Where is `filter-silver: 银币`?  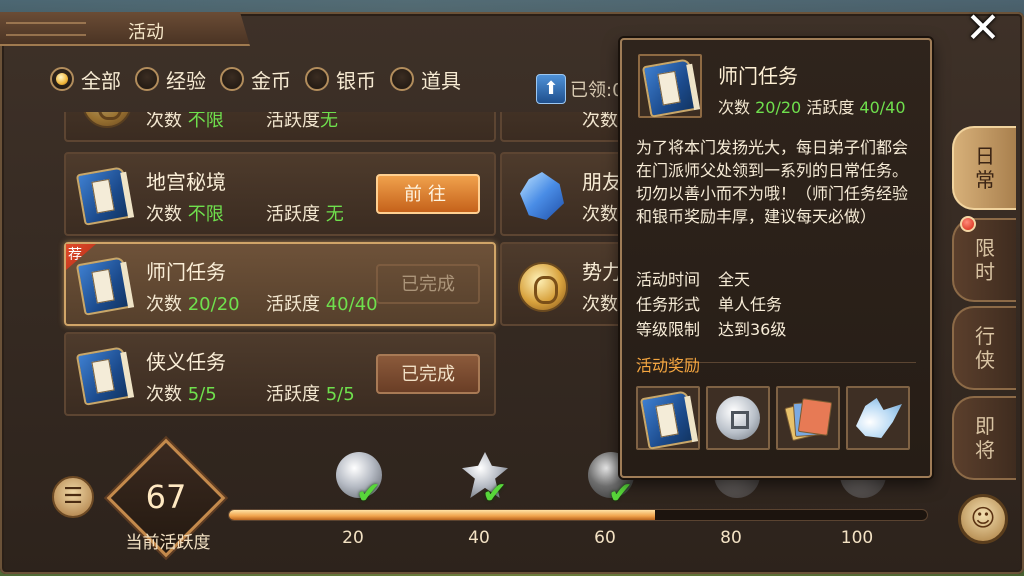 filter-silver: 银币 is located at coordinates (340, 79).